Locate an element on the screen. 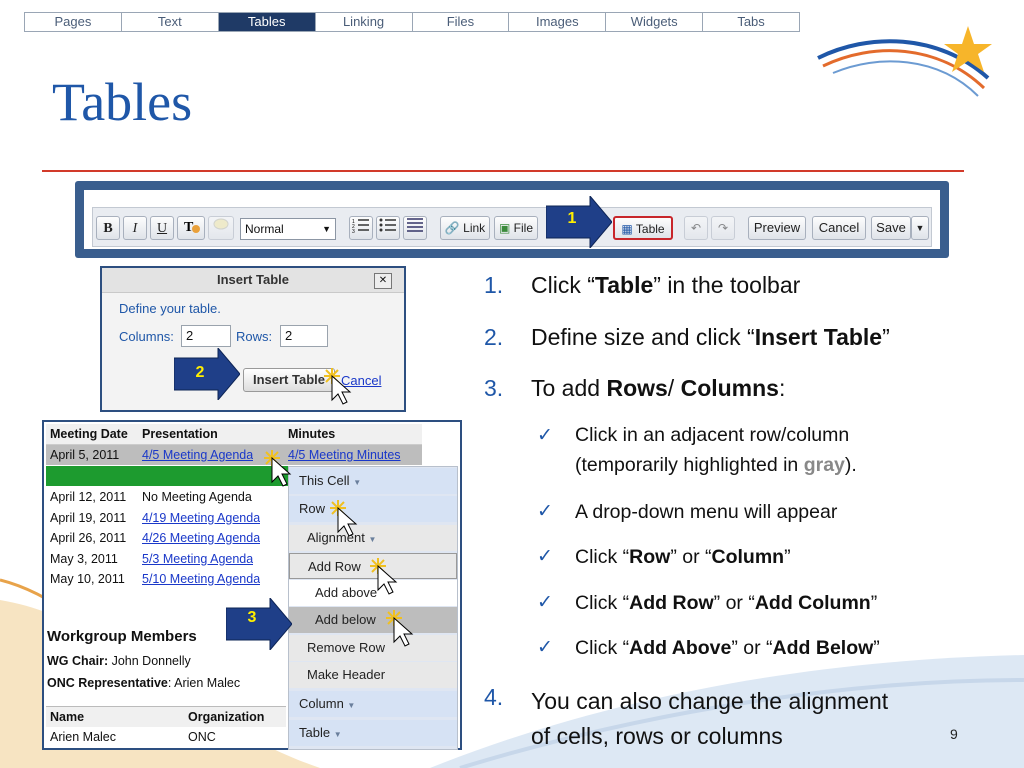 The image size is (1024, 768). table-row: April 19, 2011 4/19 Meeting Agenda is located at coordinates (166, 518).